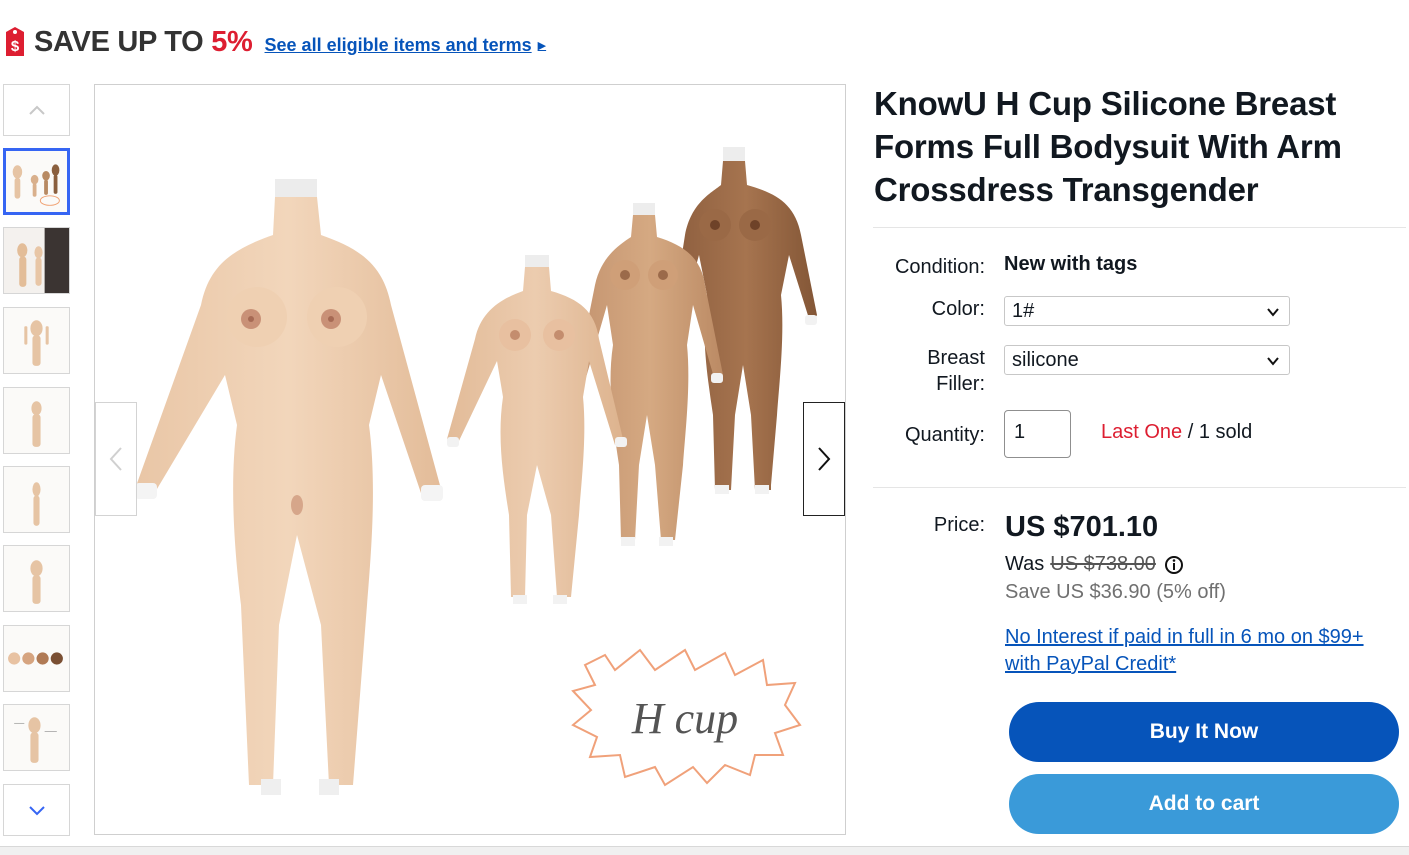 Image resolution: width=1409 pixels, height=855 pixels. I want to click on color-select: 1#, so click(1147, 311).